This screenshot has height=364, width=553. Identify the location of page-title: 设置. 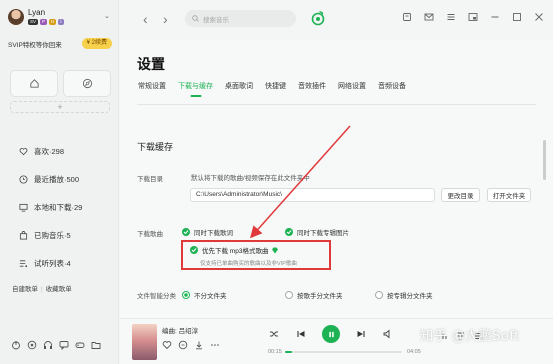
(151, 64).